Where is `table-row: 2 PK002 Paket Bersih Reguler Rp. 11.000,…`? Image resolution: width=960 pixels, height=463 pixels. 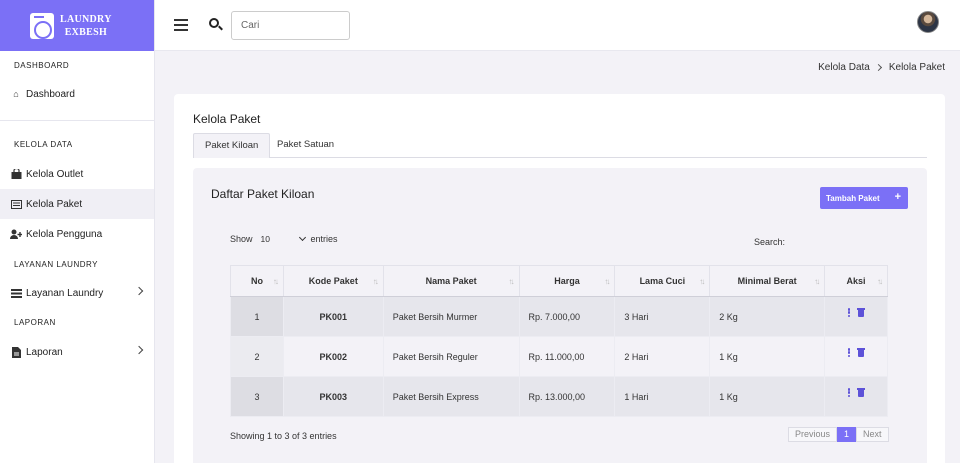
table-row: 2 PK002 Paket Bersih Reguler Rp. 11.000,… is located at coordinates (559, 356).